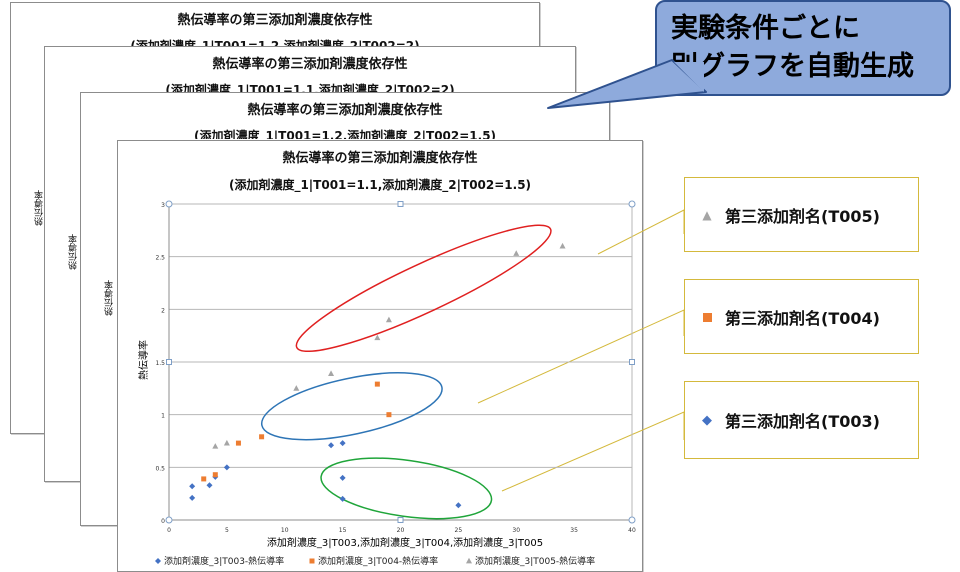 The width and height of the screenshot is (960, 572). I want to click on x-tick-label: 35, so click(574, 530).